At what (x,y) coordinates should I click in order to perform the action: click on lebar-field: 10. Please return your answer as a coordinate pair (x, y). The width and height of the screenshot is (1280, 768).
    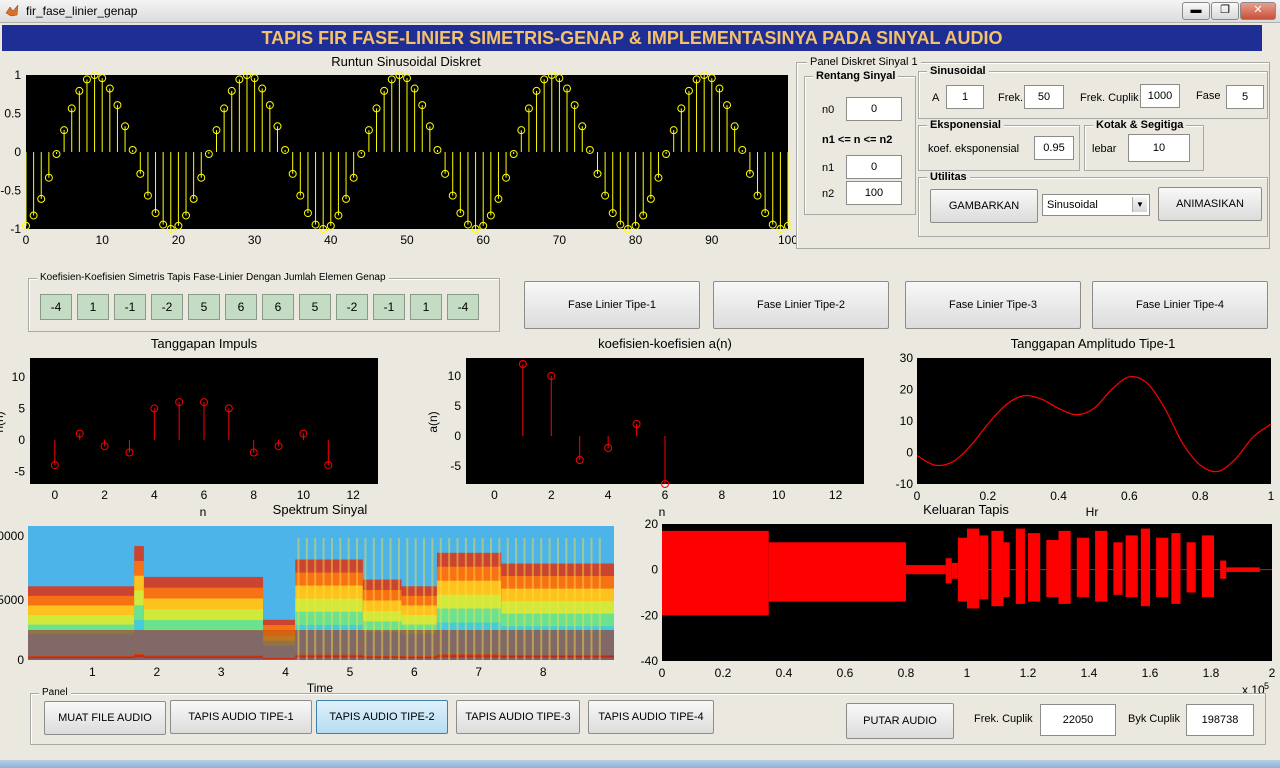
    Looking at the image, I should click on (1159, 148).